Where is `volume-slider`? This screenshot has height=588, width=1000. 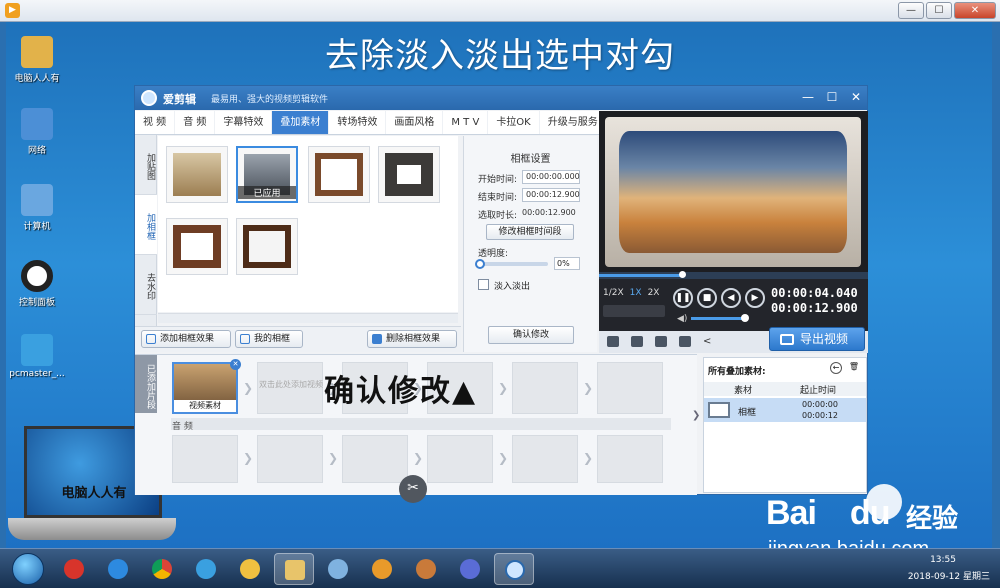 volume-slider is located at coordinates (718, 318).